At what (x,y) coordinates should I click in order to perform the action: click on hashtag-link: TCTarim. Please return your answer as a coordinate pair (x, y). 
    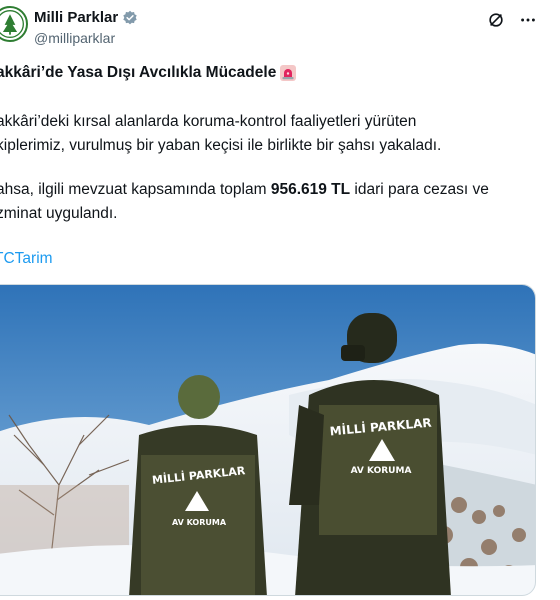
    Looking at the image, I should click on (26, 259).